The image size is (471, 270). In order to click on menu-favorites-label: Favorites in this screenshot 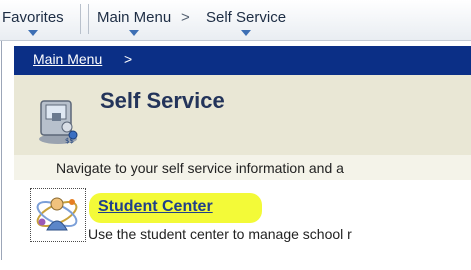, I will do `click(33, 17)`.